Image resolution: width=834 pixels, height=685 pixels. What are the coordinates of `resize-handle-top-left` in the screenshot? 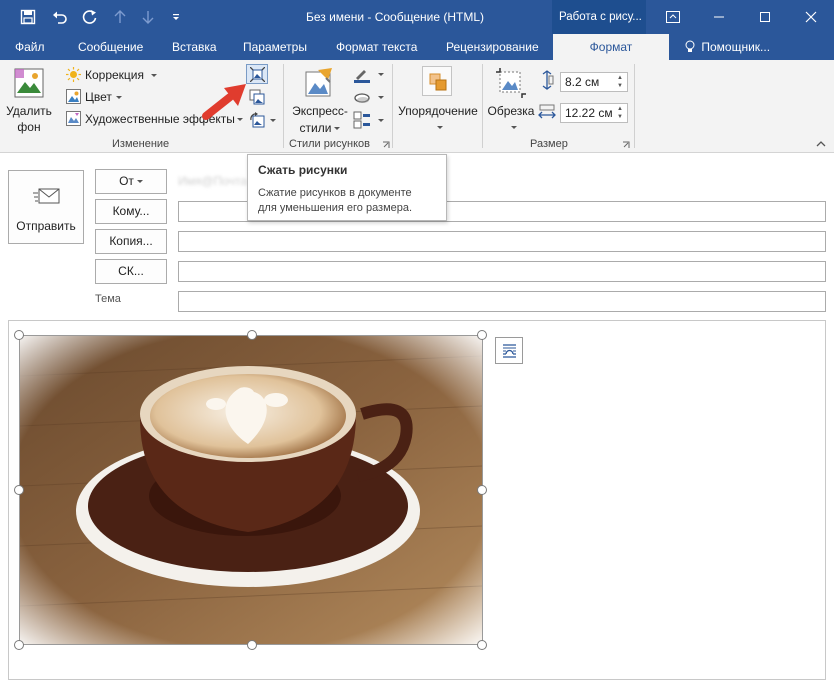 It's located at (19, 335).